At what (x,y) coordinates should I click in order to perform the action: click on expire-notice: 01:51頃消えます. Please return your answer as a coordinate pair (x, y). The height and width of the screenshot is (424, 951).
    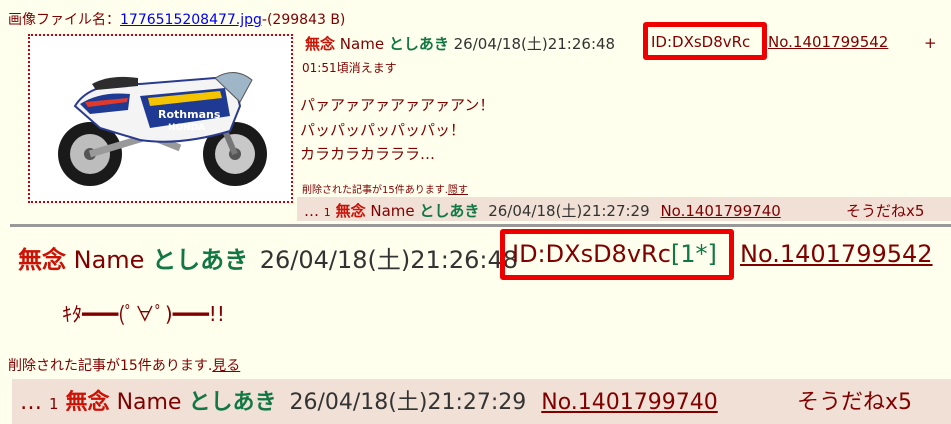
    Looking at the image, I should click on (349, 68).